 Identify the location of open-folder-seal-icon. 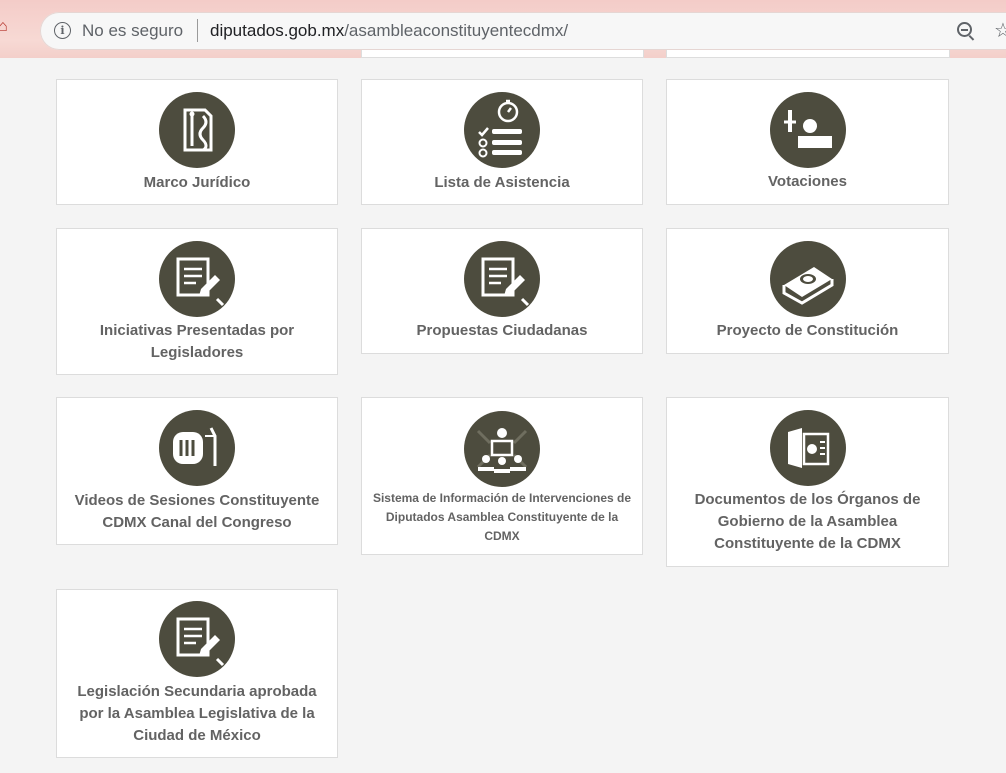
(807, 448).